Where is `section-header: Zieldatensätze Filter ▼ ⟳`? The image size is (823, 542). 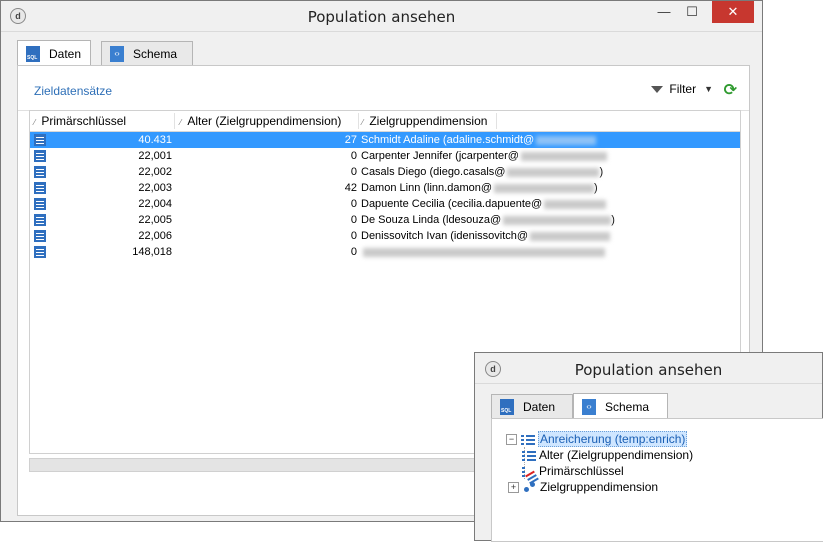
section-header: Zieldatensätze Filter ▼ ⟳ is located at coordinates (383, 88).